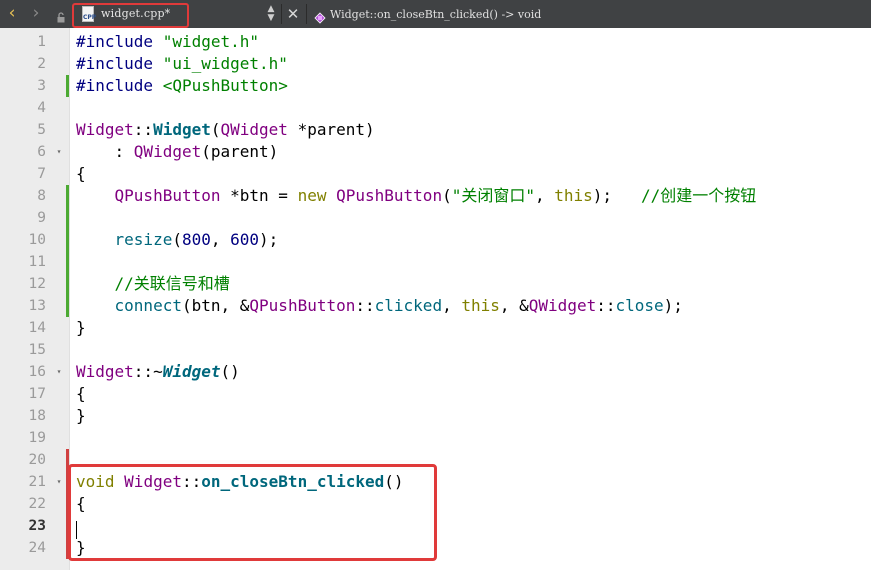  Describe the element at coordinates (182, 64) in the screenshot. I see `code-line: #include "ui_widget.h"` at that location.